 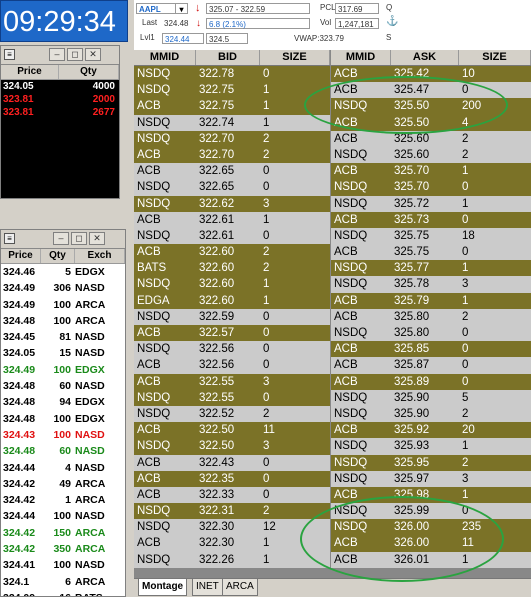 I want to click on ask-row: NSDQ 325.50 200, so click(x=431, y=106).